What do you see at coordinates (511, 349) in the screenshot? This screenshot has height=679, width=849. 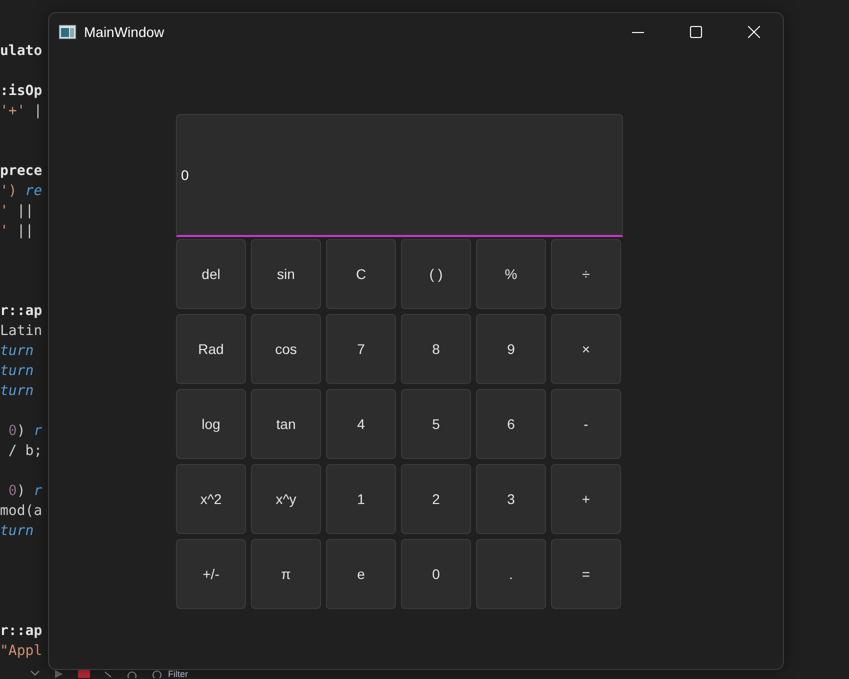 I see `calc-key: 9` at bounding box center [511, 349].